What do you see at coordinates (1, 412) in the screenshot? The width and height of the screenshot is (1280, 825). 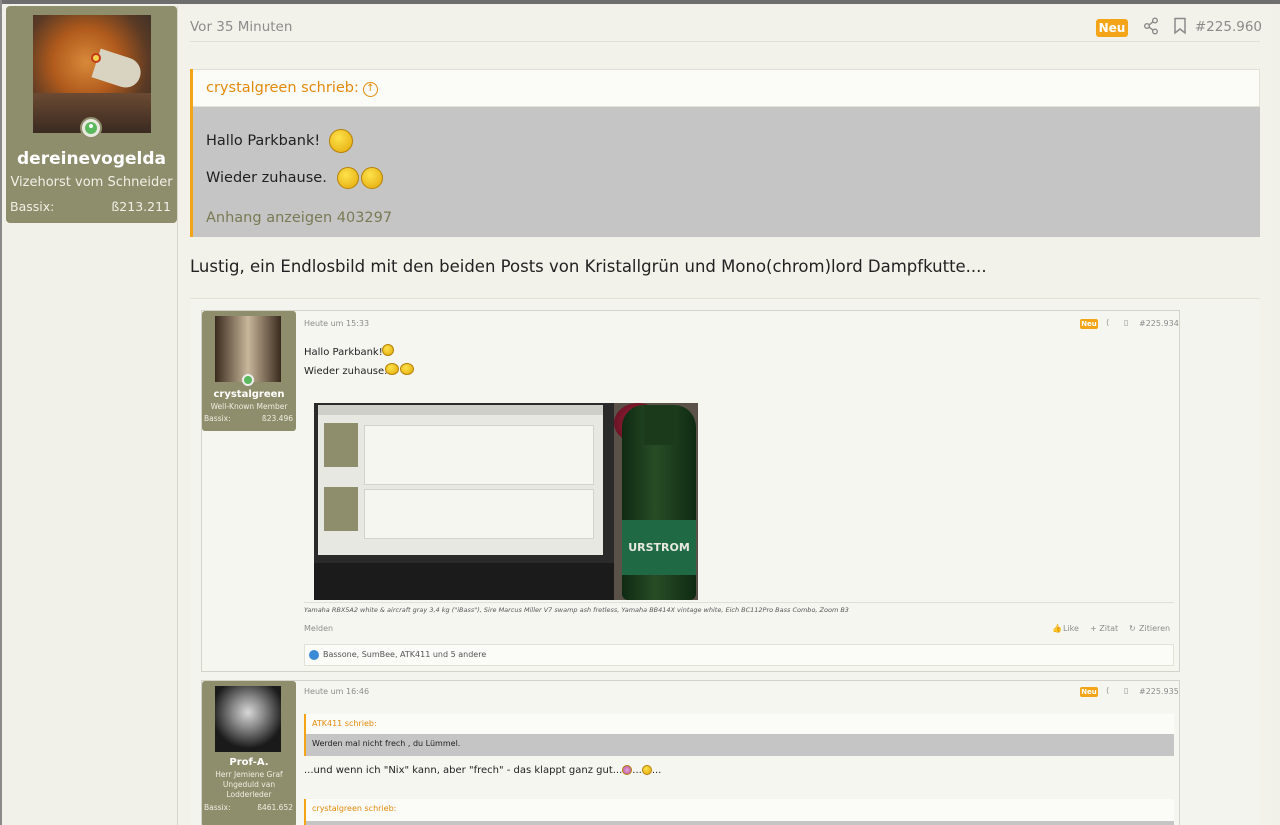 I see `window-left-border` at bounding box center [1, 412].